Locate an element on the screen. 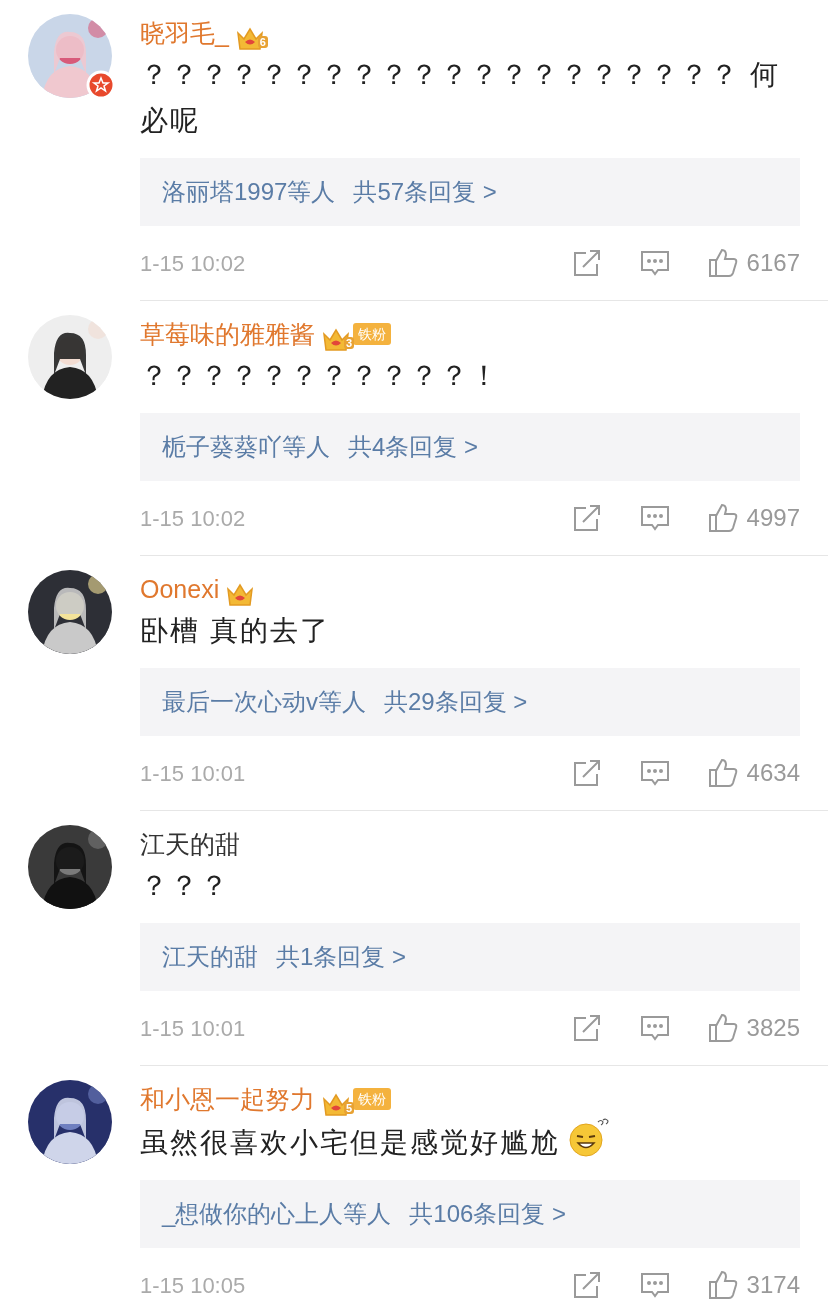 This screenshot has width=828, height=1311. comment-text: 虽然很喜欢小宅但是感觉好尴尬 is located at coordinates (350, 1142).